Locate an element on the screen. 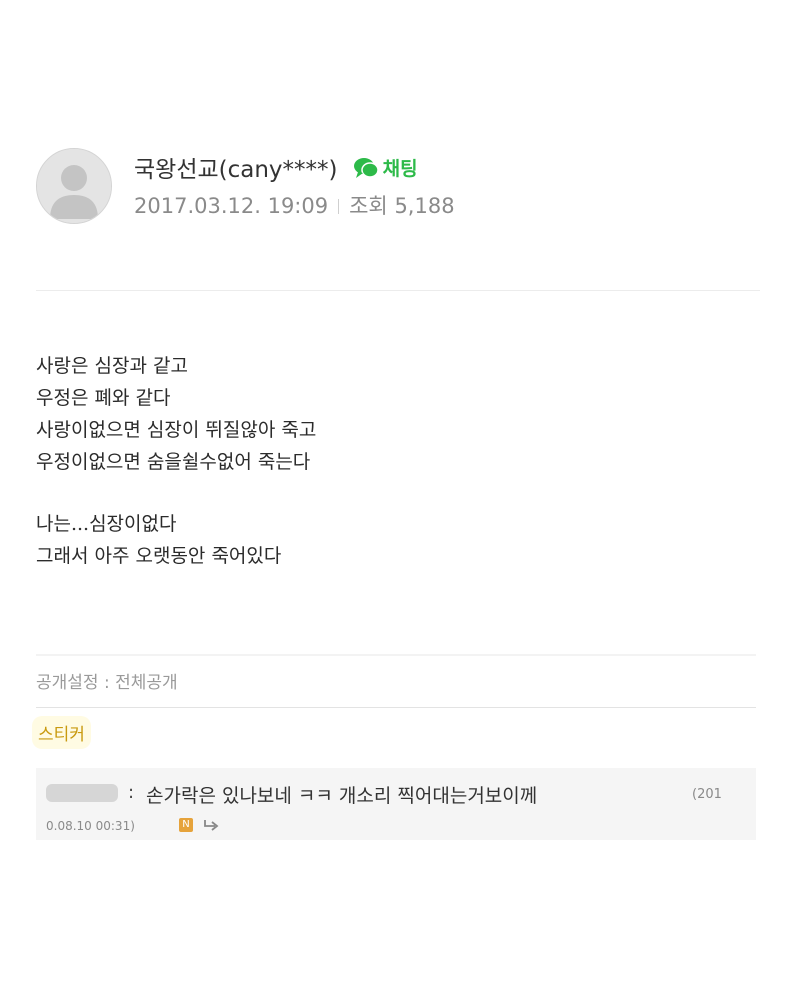 This screenshot has height=1000, width=800. default-avatar-icon is located at coordinates (74, 186).